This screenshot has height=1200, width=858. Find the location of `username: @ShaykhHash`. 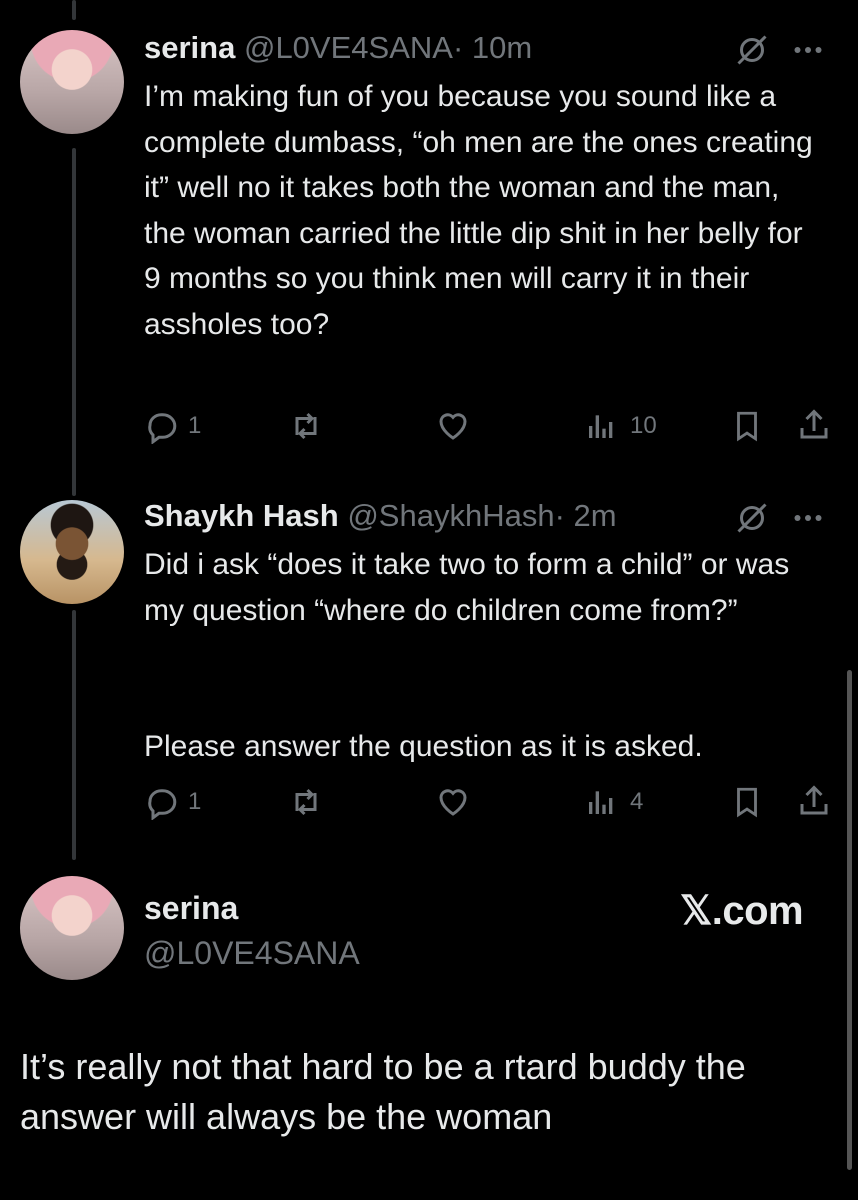

username: @ShaykhHash is located at coordinates (450, 515).